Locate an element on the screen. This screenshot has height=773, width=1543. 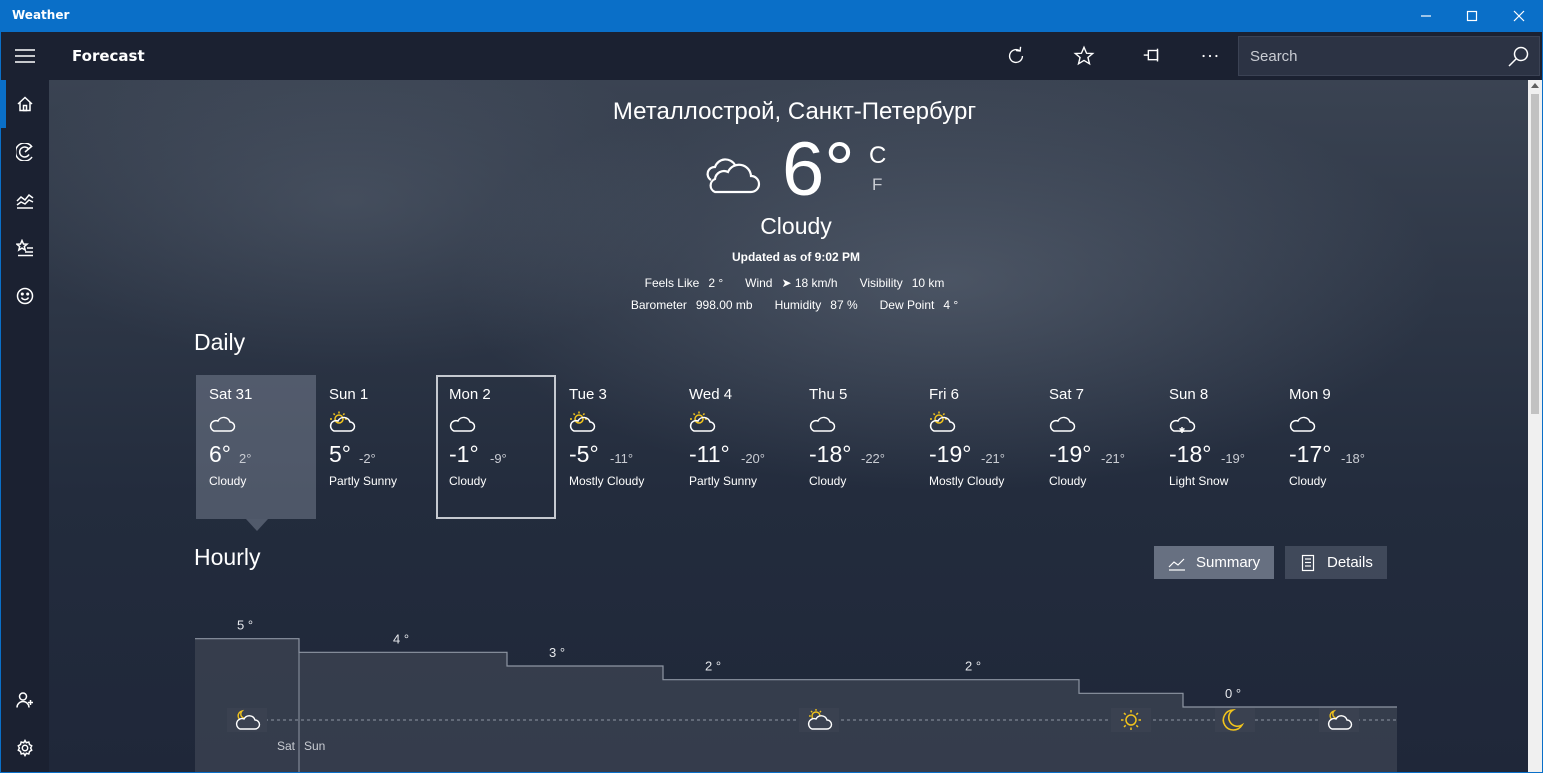
hamburger-menu-button is located at coordinates (25, 56).